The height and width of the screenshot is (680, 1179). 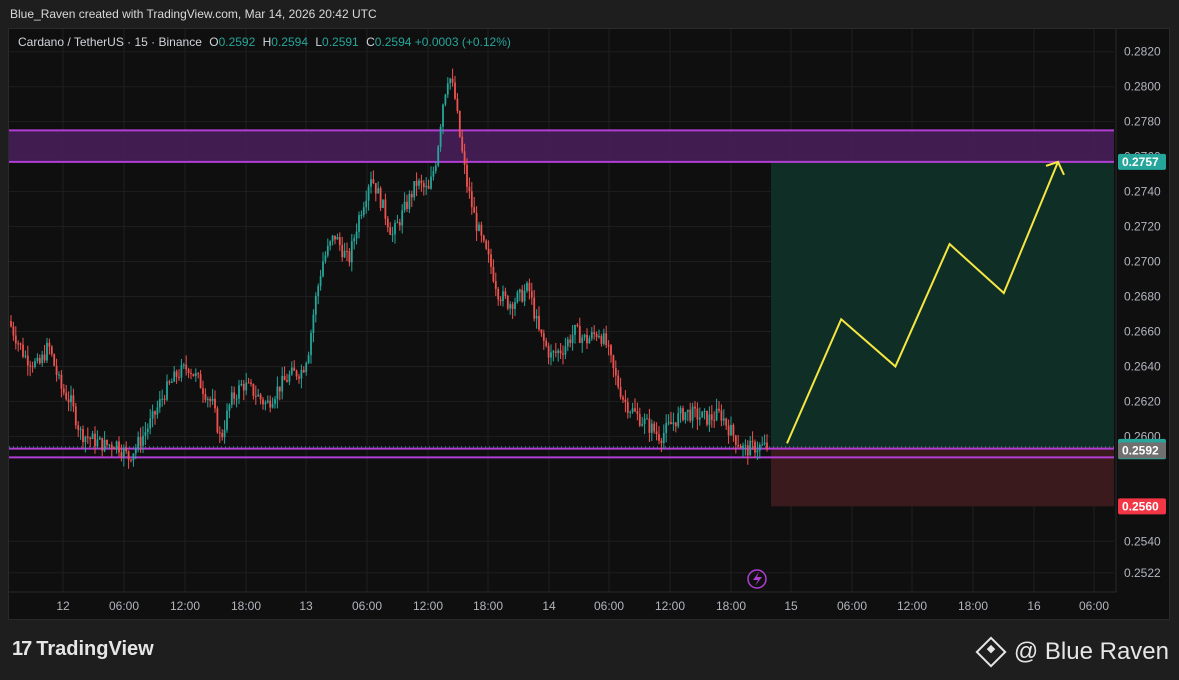 I want to click on y-tick-label: 0.2660, so click(x=1142, y=331).